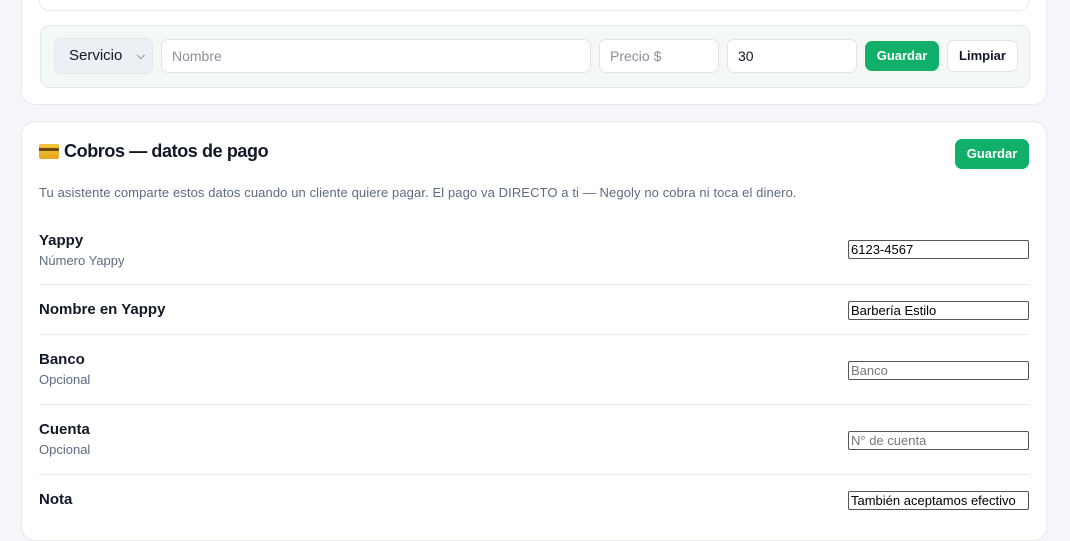 The image size is (1070, 541). What do you see at coordinates (902, 56) in the screenshot?
I see `save-service-button: Guardar` at bounding box center [902, 56].